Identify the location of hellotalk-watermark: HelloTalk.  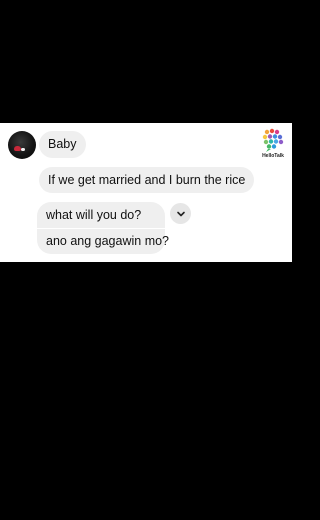
(273, 144).